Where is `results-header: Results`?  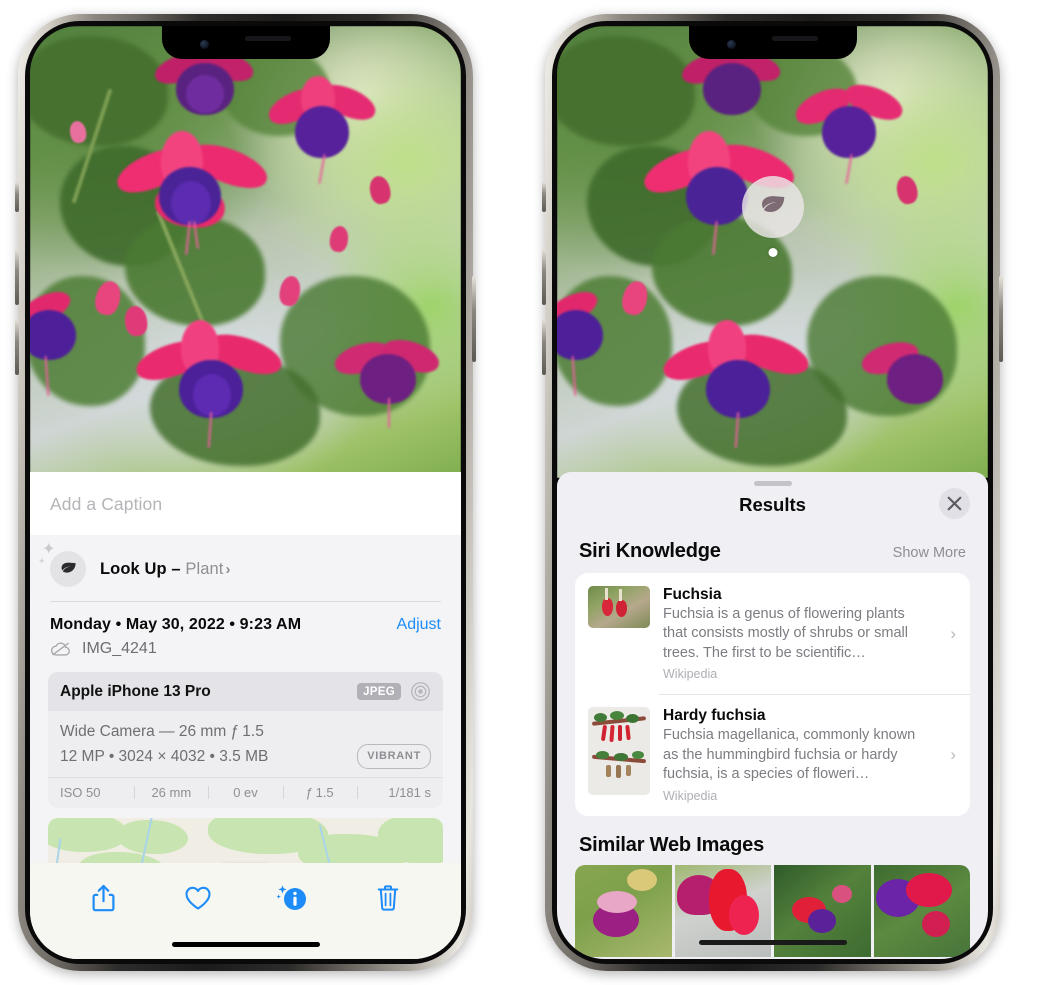
results-header: Results is located at coordinates (772, 499).